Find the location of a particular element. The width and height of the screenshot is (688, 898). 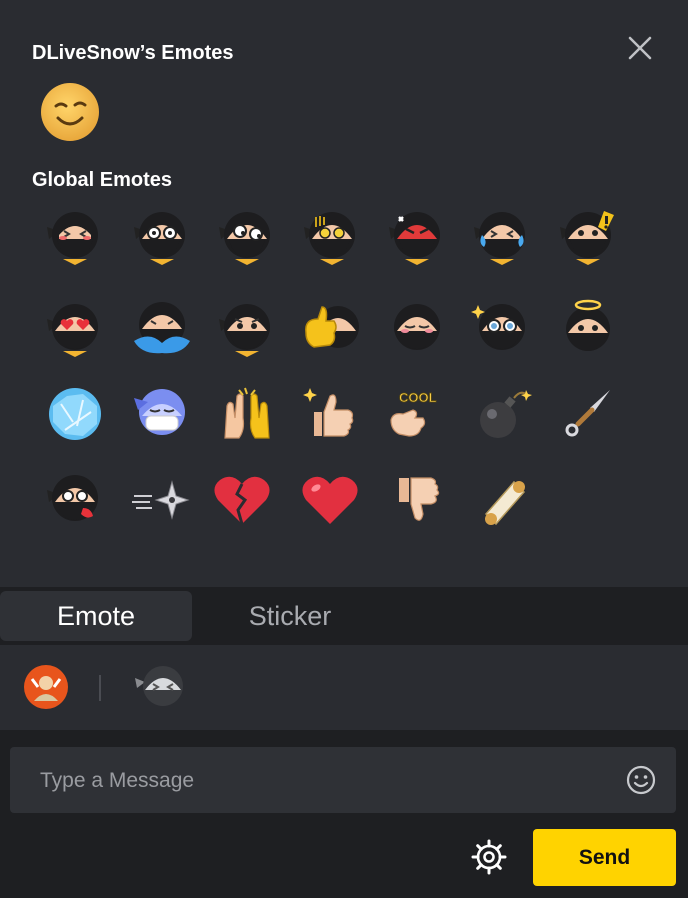

emote-pack-bar is located at coordinates (344, 687).